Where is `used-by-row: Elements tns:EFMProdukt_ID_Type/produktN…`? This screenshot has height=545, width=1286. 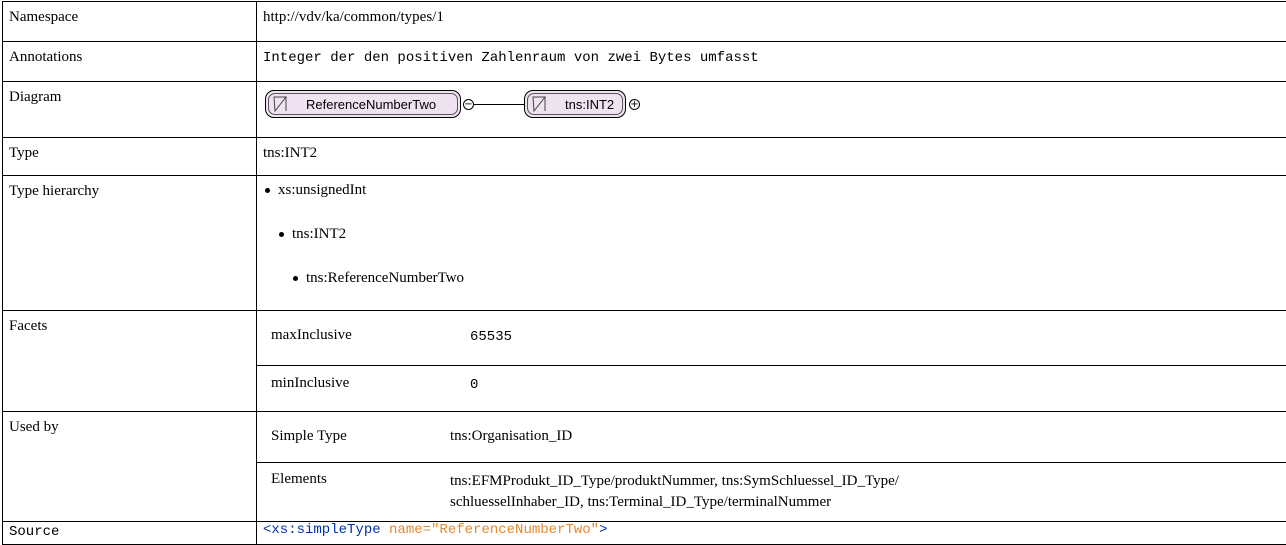
used-by-row: Elements tns:EFMProdukt_ID_Type/produktN… is located at coordinates (771, 492).